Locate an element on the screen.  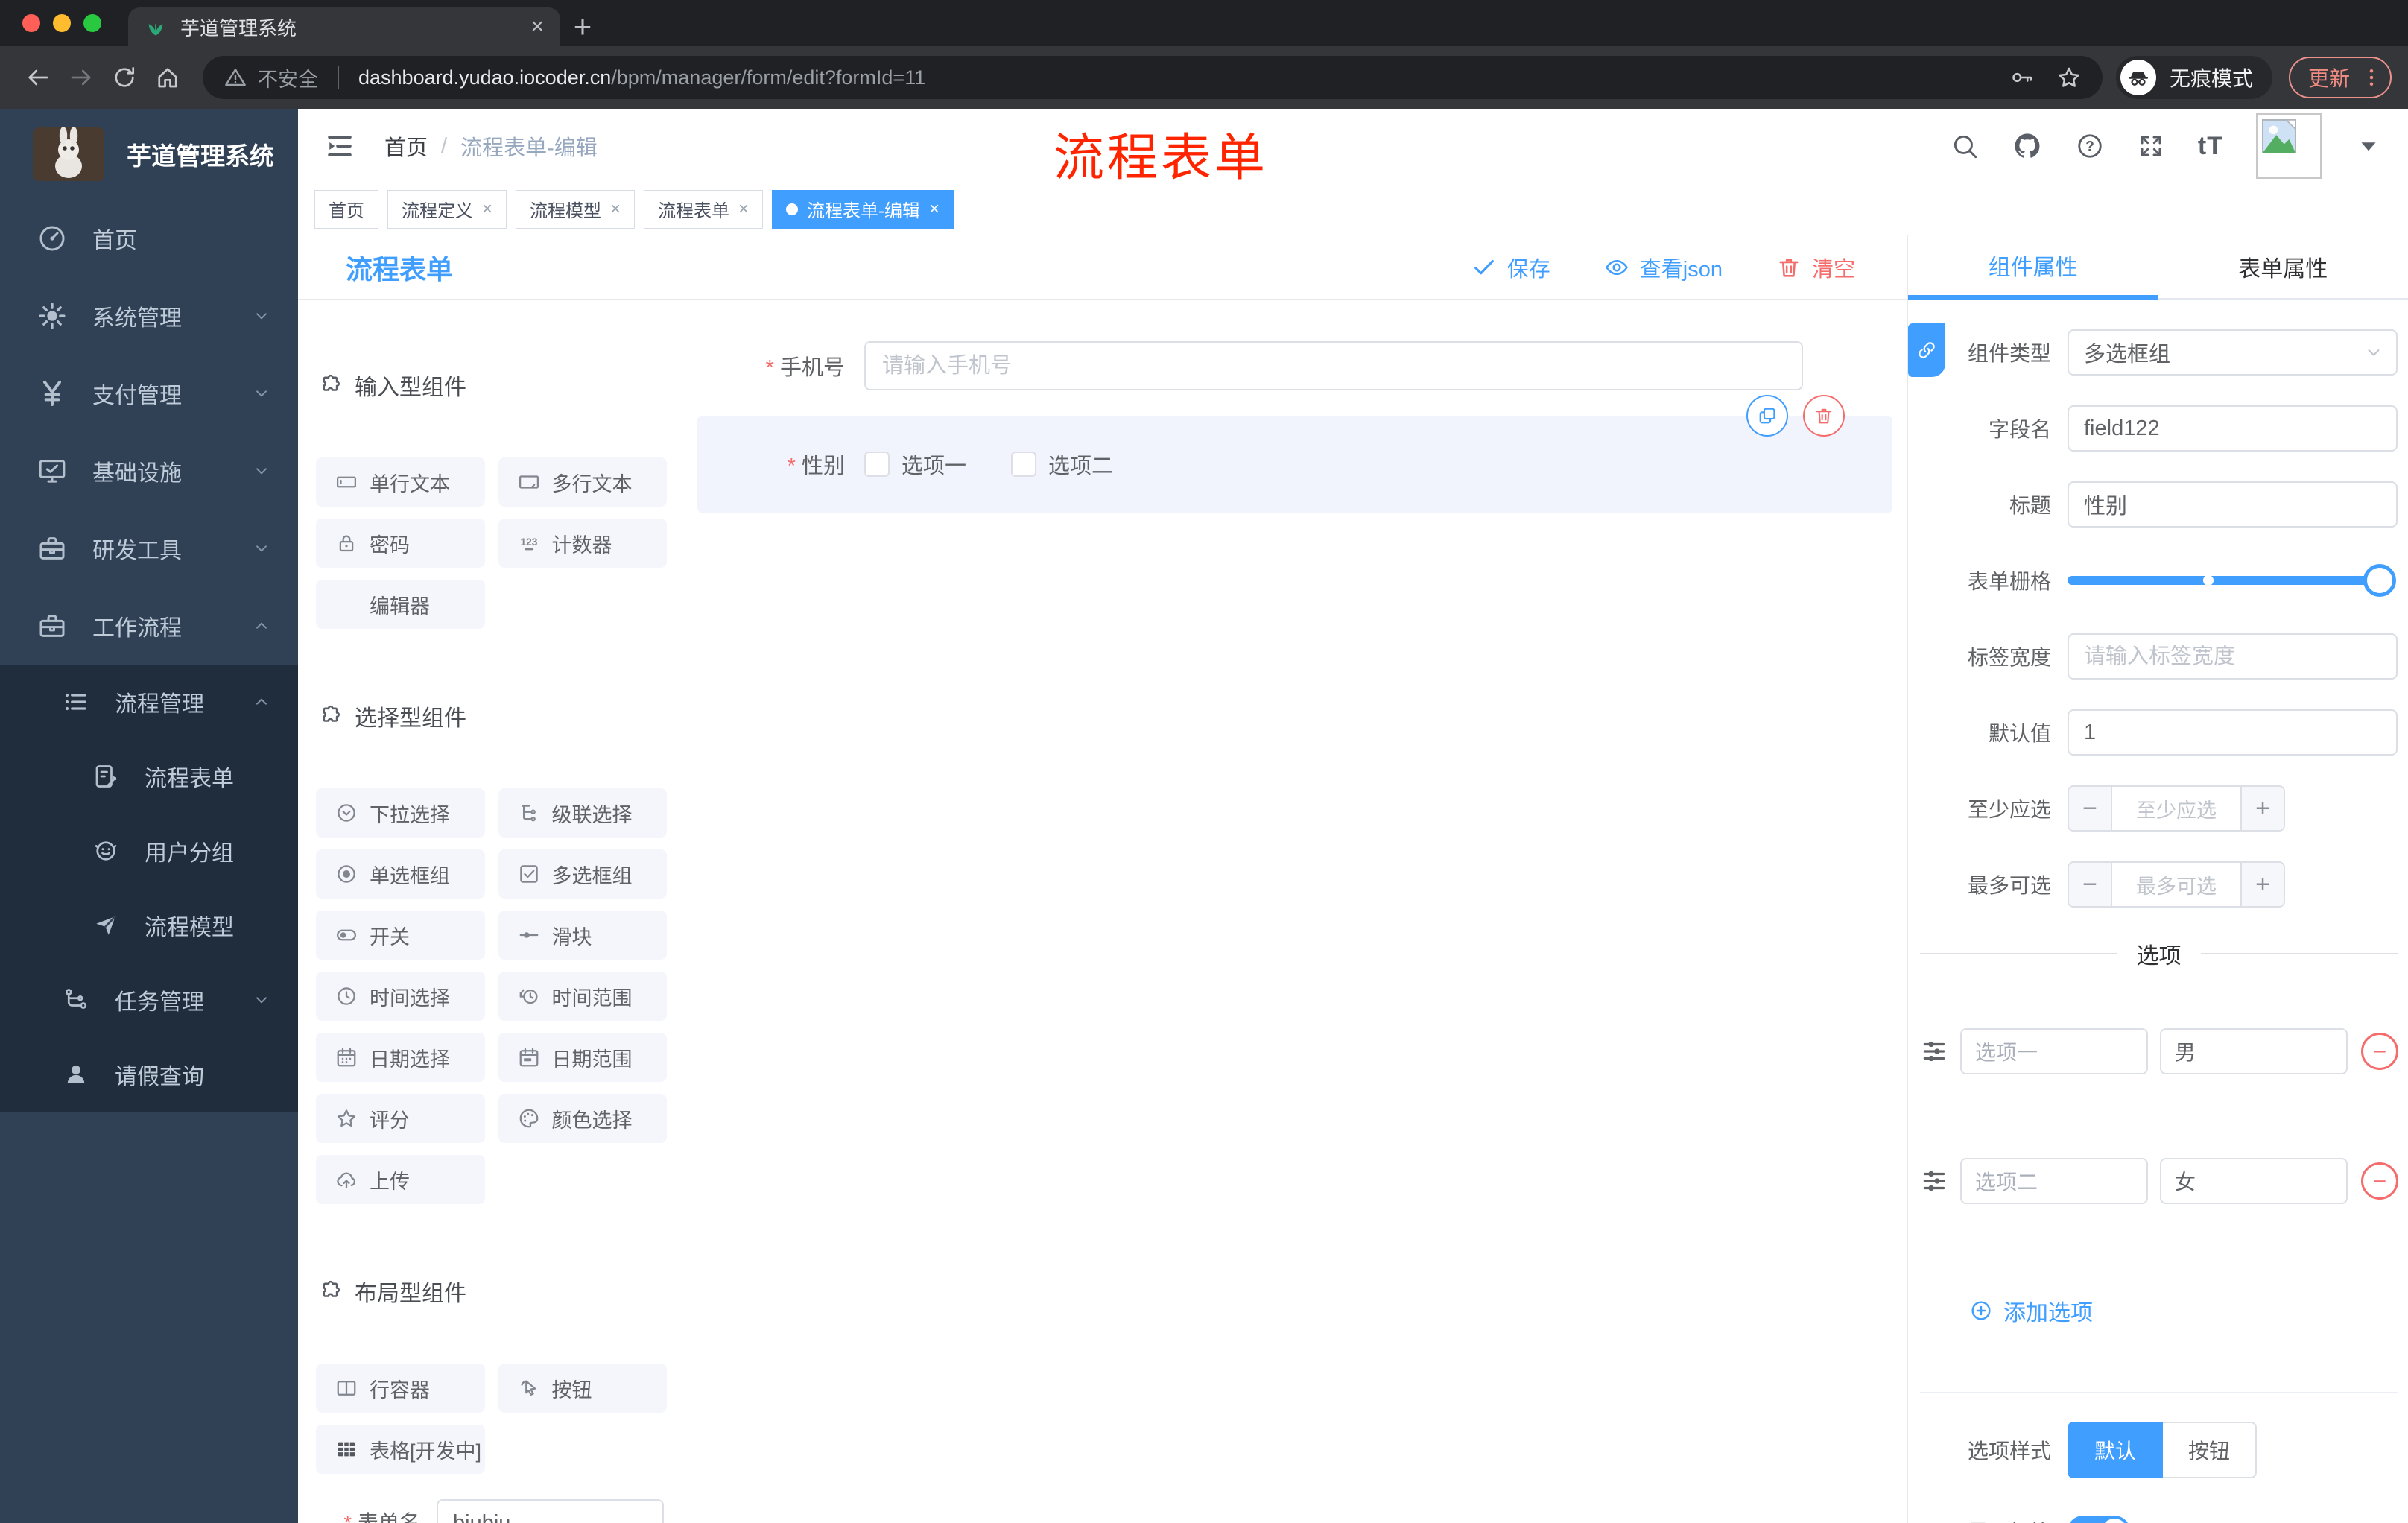
sidebar-item-process-form: 流程表单 is located at coordinates (149, 777).